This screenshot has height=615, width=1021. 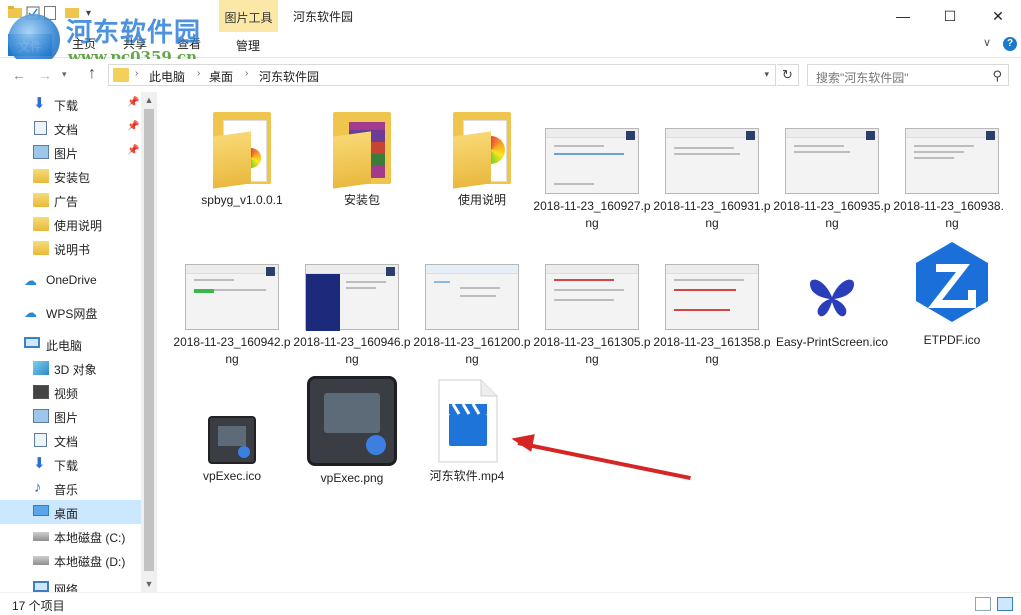 What do you see at coordinates (167, 76) in the screenshot?
I see `breadcrumb-this-pc: 此电脑` at bounding box center [167, 76].